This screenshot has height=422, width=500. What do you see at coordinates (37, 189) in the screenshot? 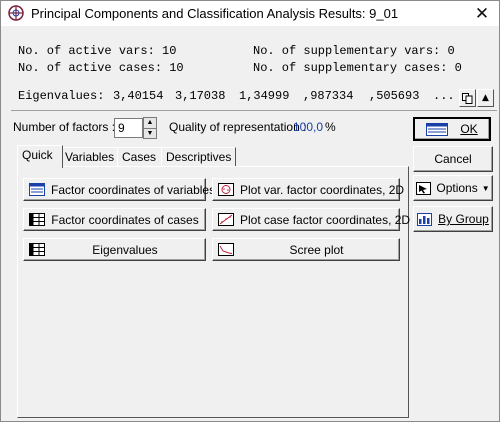
I see `table-icon` at bounding box center [37, 189].